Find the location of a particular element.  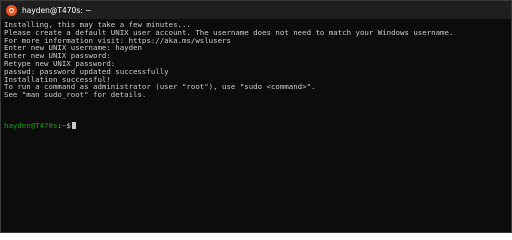

output-line-retype-password: Retype new UNIX password: is located at coordinates (60, 63).